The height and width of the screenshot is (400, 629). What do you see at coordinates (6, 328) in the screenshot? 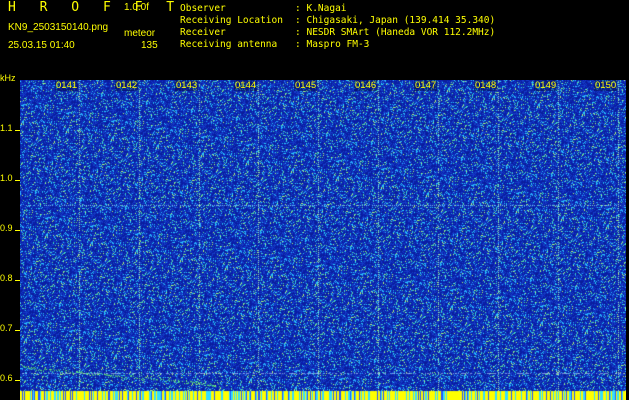
I see `y-tick-label: 0.7` at bounding box center [6, 328].